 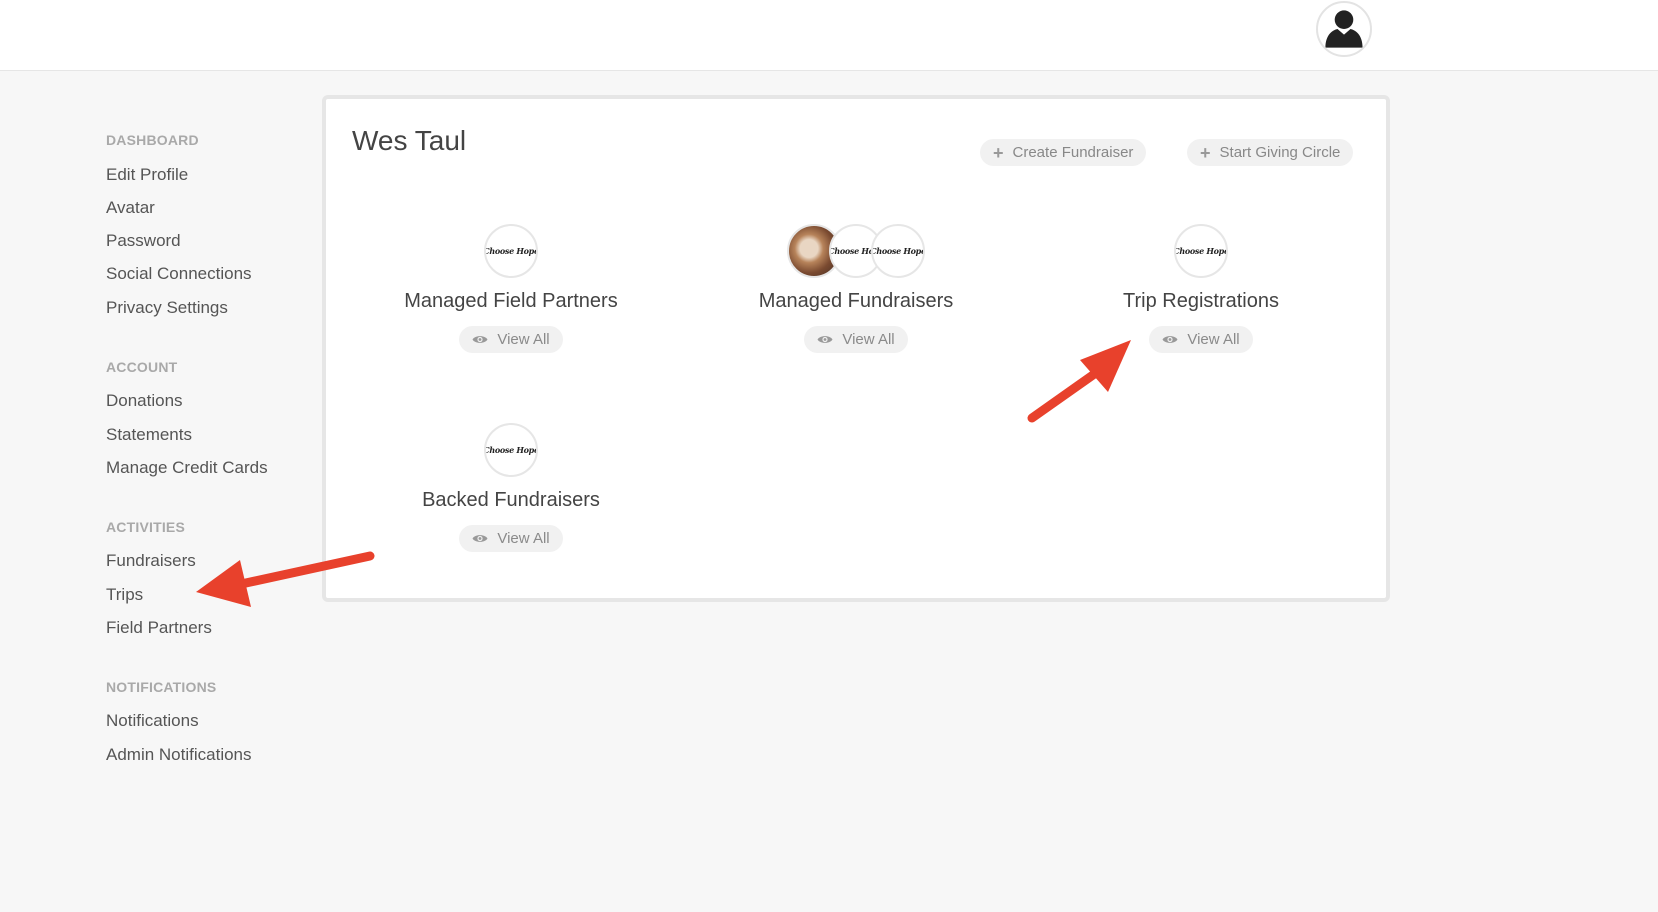 I want to click on sidebar-item-manage-credit-cards: Manage Credit Cards, so click(x=187, y=468).